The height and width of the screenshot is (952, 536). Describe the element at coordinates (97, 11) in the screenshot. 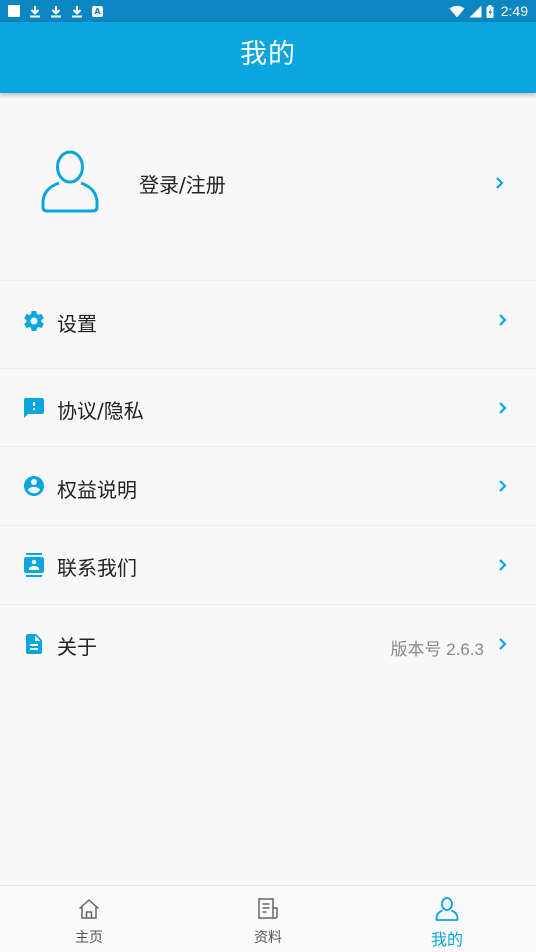

I see `app-notification-icon: A` at that location.